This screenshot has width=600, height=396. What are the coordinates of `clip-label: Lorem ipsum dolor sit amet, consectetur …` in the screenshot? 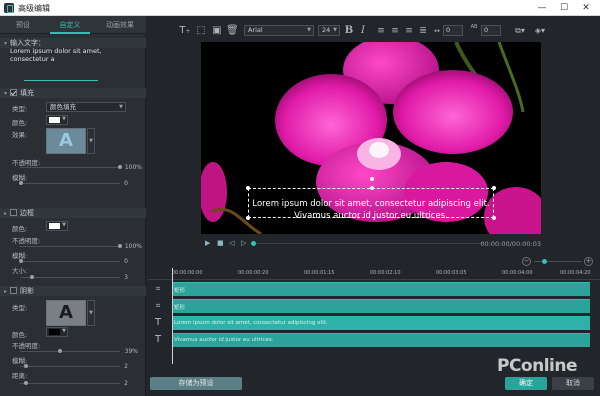 It's located at (251, 323).